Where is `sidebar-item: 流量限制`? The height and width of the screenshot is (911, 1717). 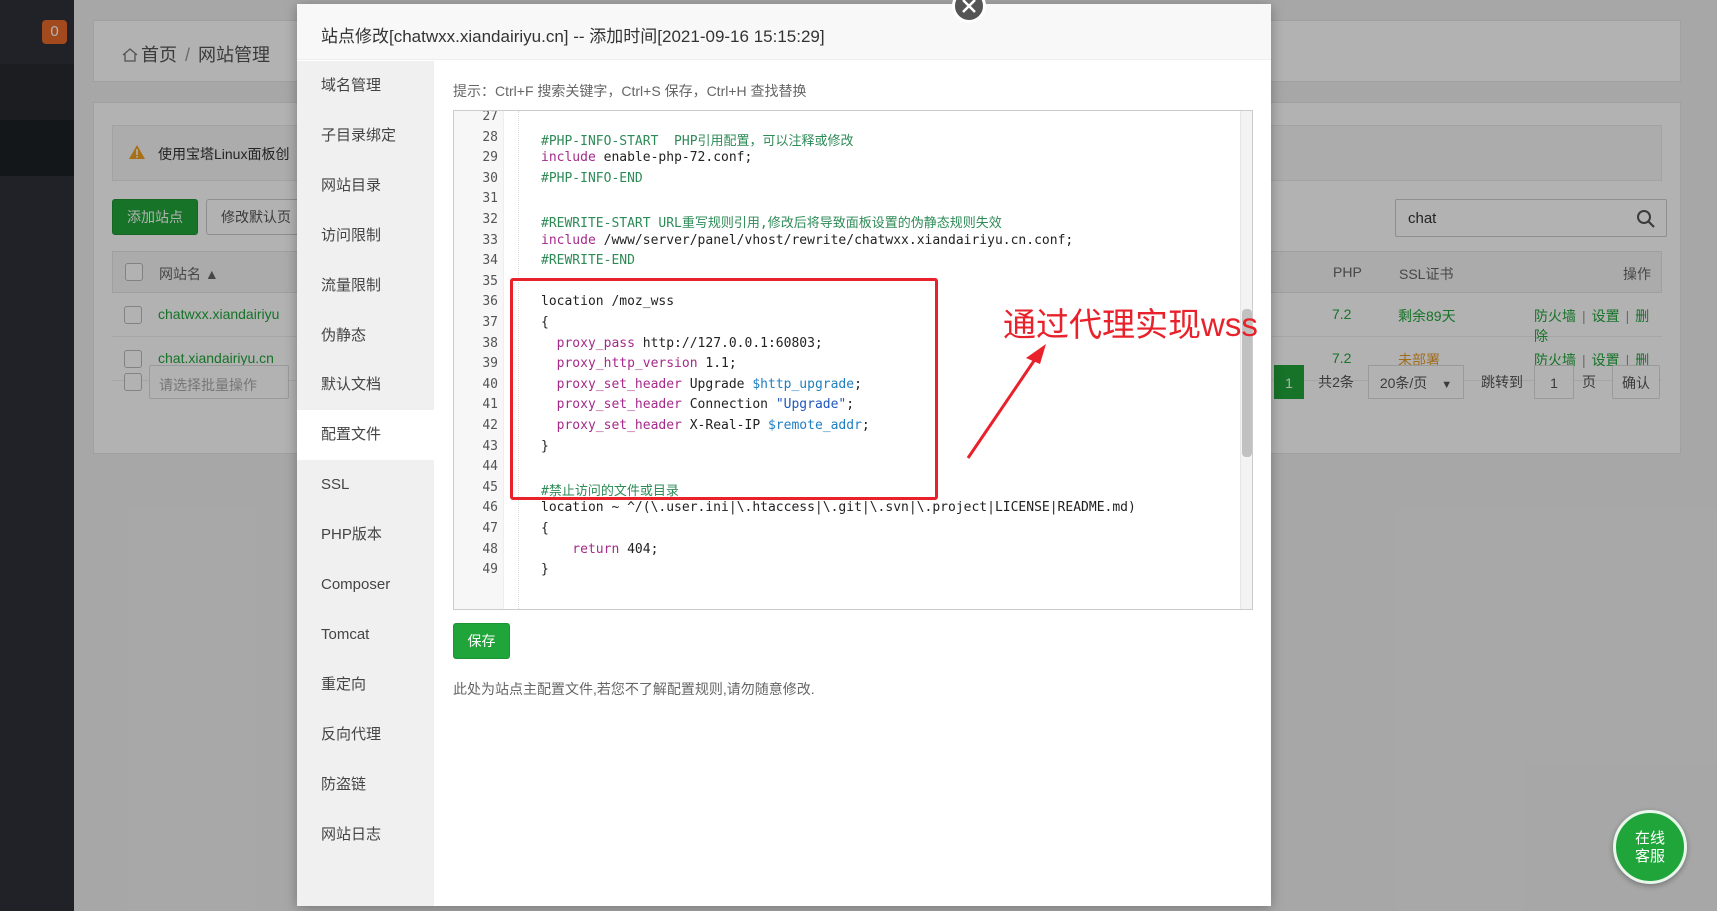 sidebar-item: 流量限制 is located at coordinates (365, 286).